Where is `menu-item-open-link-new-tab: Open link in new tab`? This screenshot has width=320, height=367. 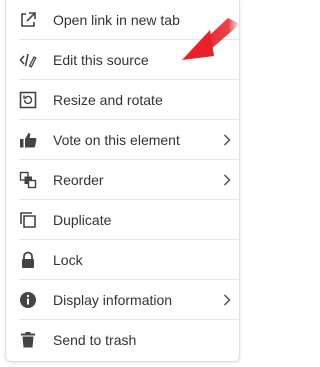 menu-item-open-link-new-tab: Open link in new tab is located at coordinates (129, 20).